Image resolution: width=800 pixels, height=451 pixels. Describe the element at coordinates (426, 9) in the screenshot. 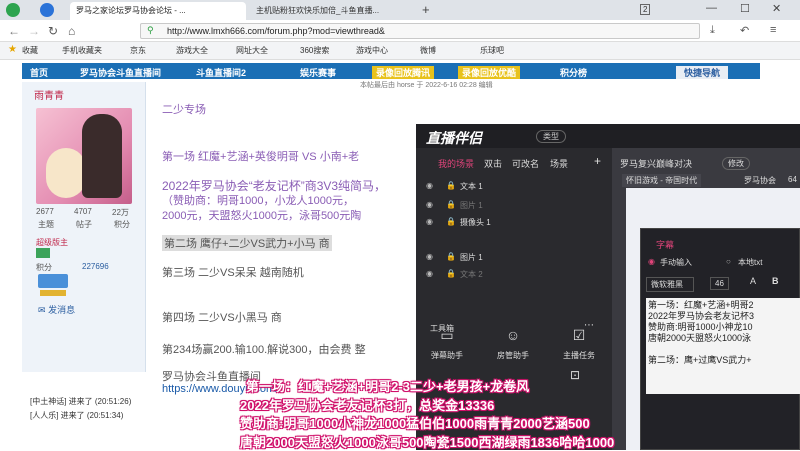

I see `new-tab-button: +` at that location.